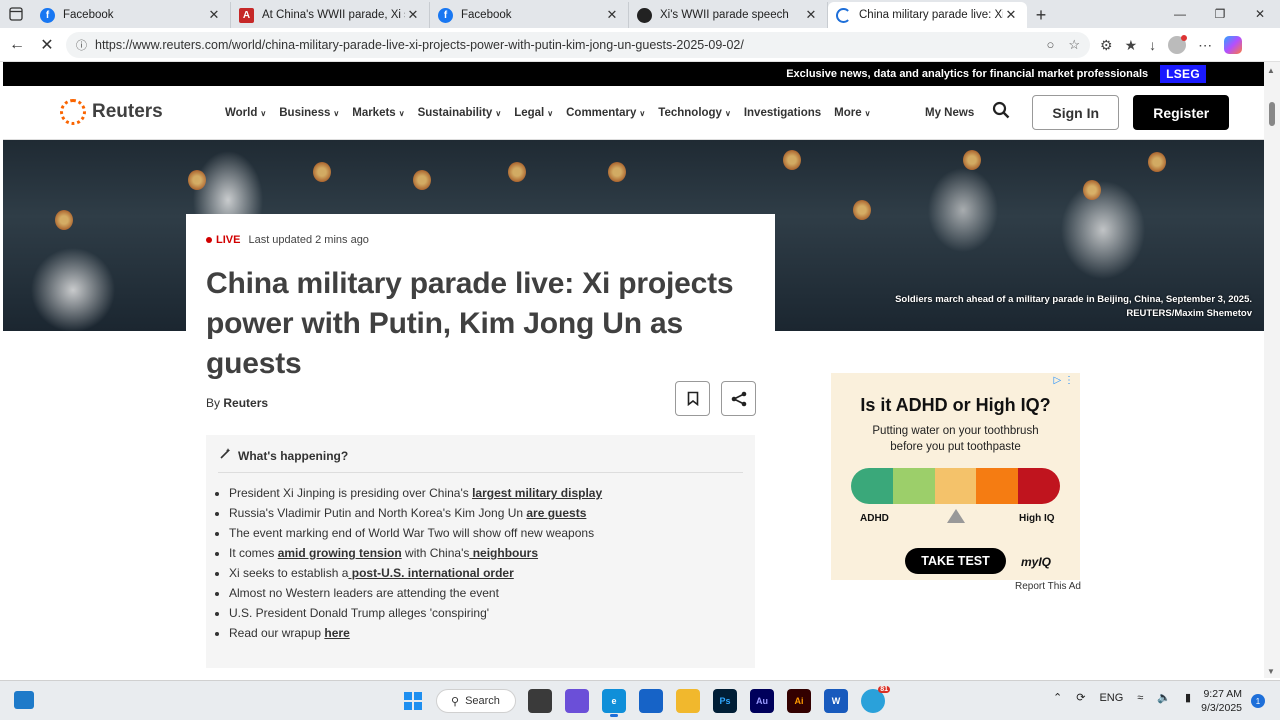 This screenshot has width=1280, height=720. What do you see at coordinates (540, 701) in the screenshot?
I see `task-view-icon` at bounding box center [540, 701].